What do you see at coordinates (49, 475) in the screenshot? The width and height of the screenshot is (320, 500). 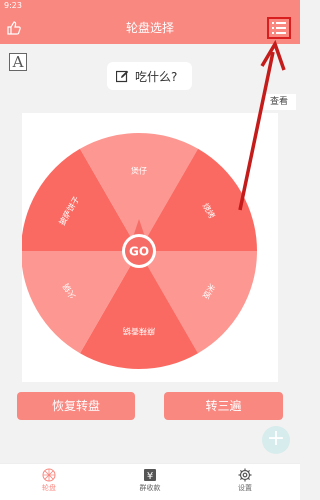 I see `wheel-icon` at bounding box center [49, 475].